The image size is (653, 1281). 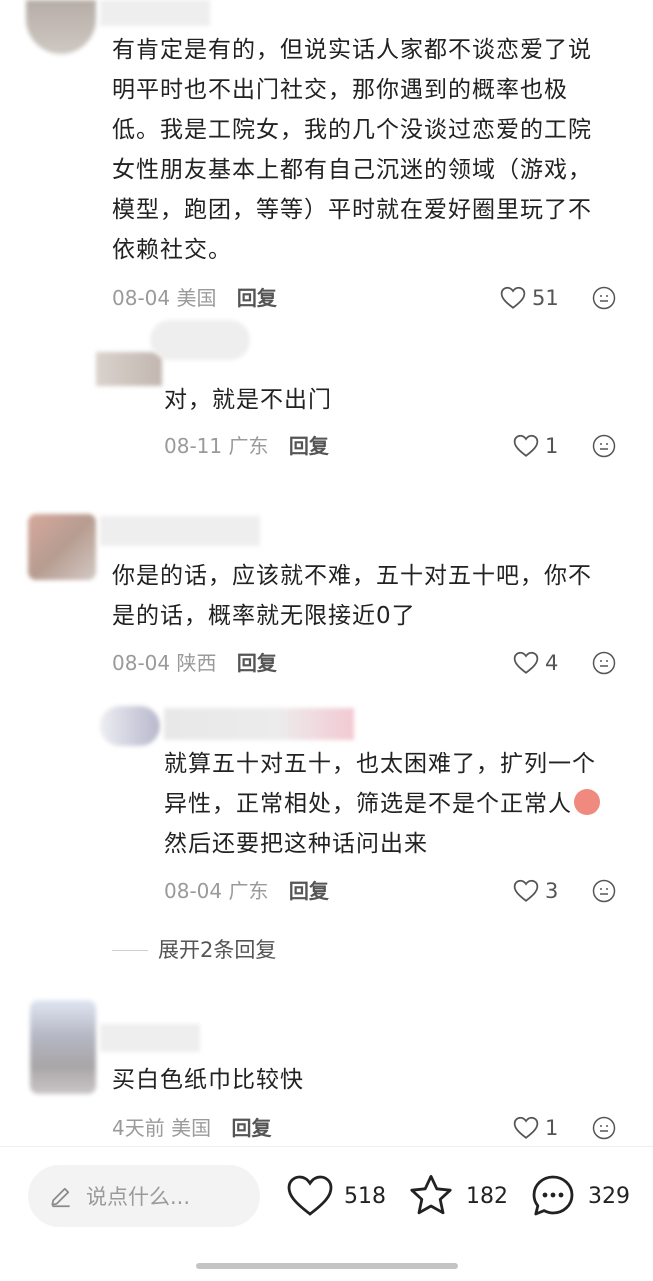 I want to click on like-button: 4, so click(x=535, y=663).